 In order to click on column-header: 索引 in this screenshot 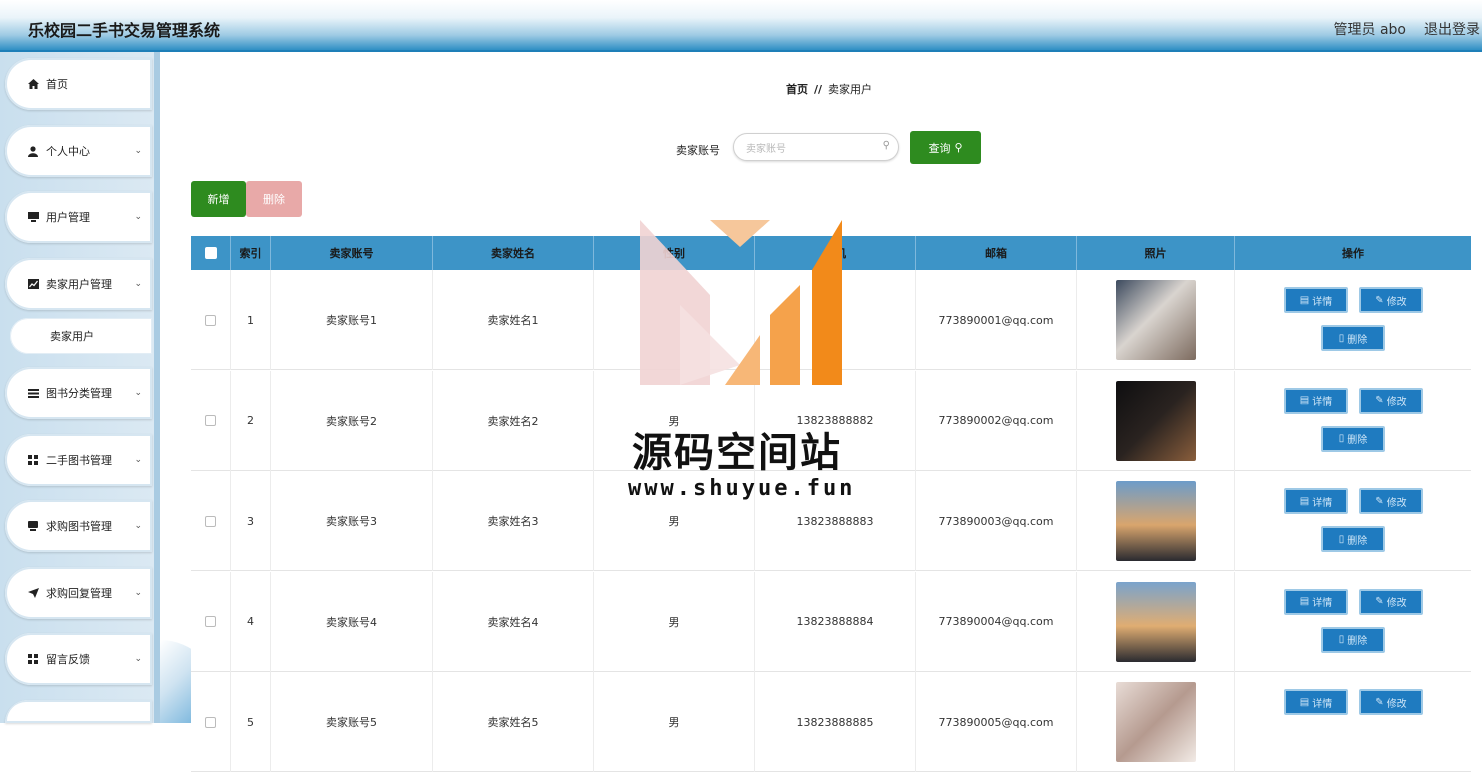, I will do `click(251, 253)`.